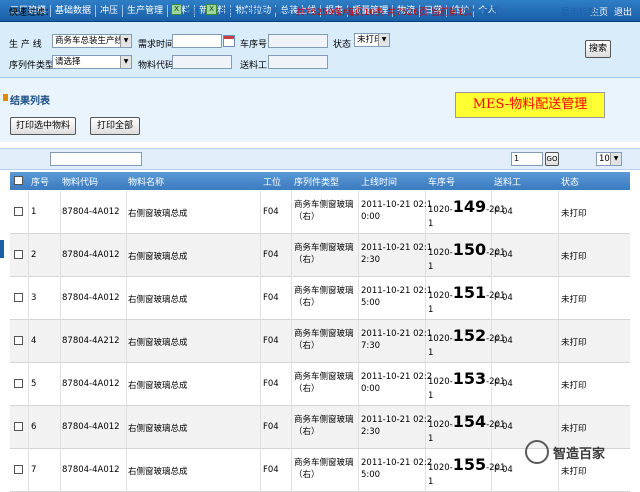 This screenshot has height=492, width=640. I want to click on header-online-time: 上线时间, so click(379, 181).